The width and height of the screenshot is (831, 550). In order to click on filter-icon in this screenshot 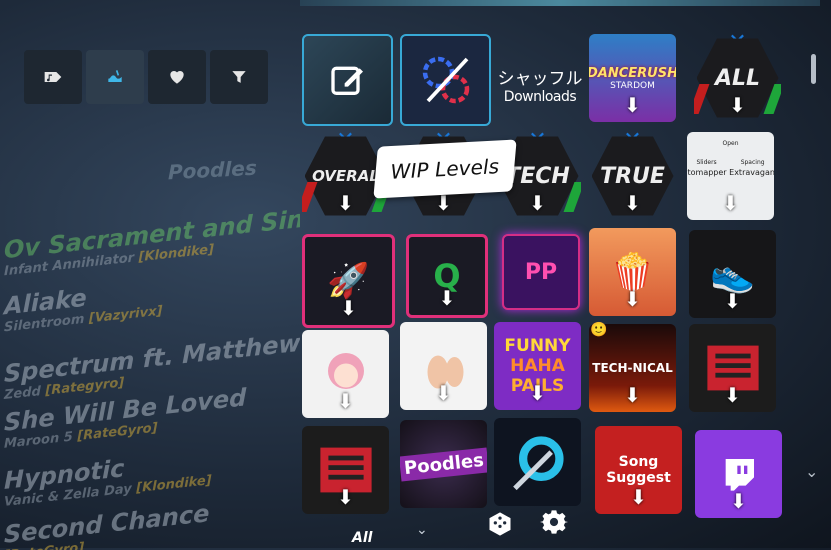, I will do `click(239, 77)`.